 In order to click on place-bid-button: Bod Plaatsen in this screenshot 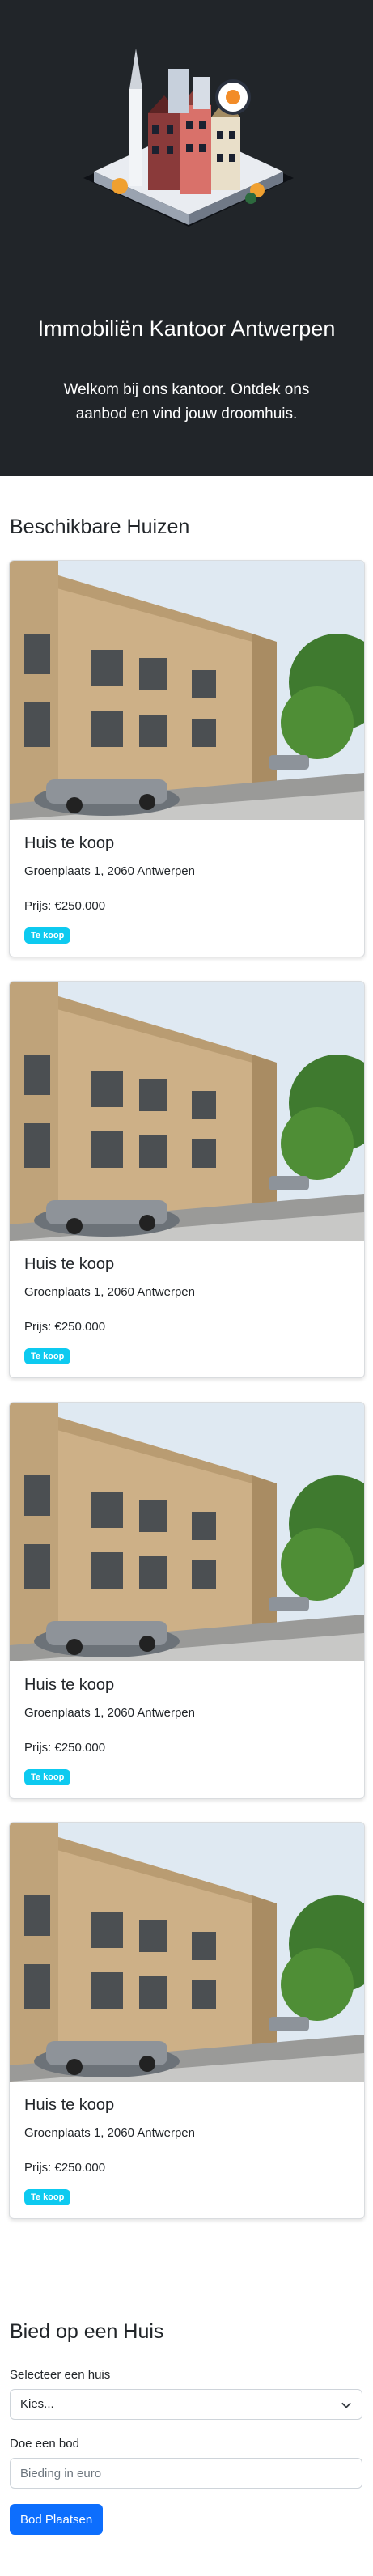, I will do `click(57, 2519)`.